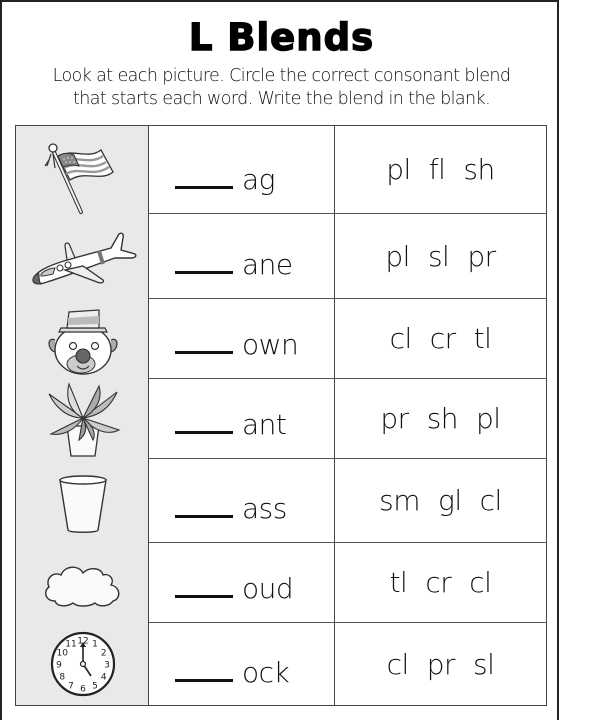 The width and height of the screenshot is (599, 720). I want to click on word-cell: ane, so click(242, 256).